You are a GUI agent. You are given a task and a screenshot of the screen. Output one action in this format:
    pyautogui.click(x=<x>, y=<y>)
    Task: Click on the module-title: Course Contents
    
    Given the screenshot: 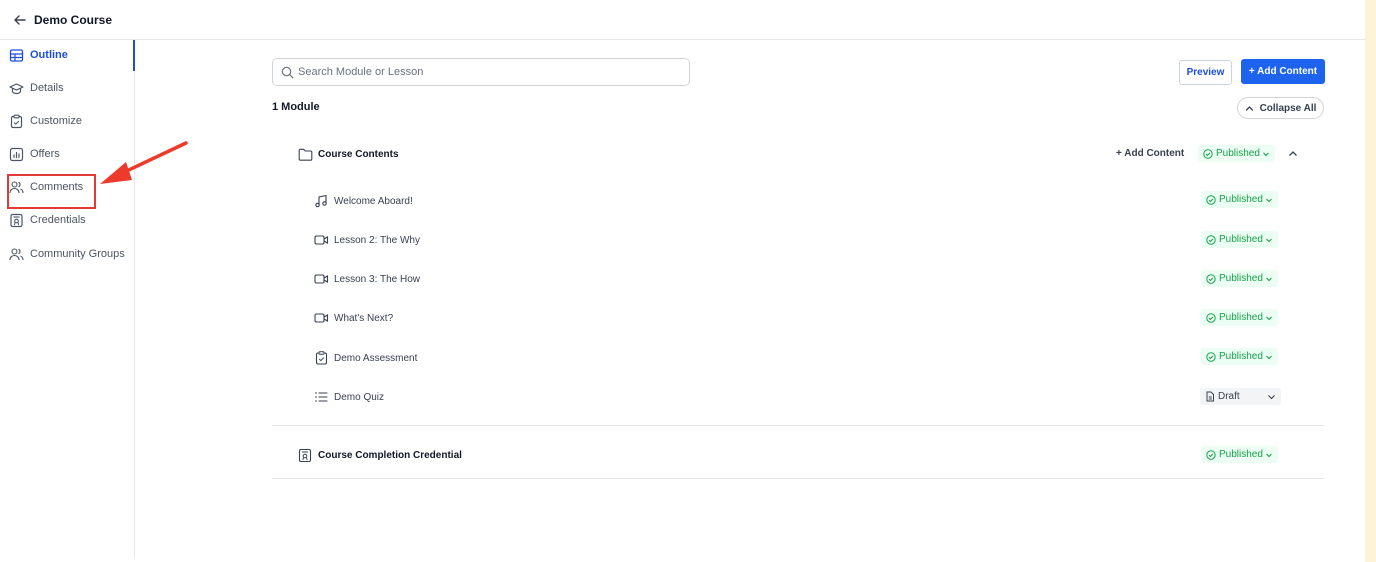 What is the action you would take?
    pyautogui.click(x=358, y=154)
    